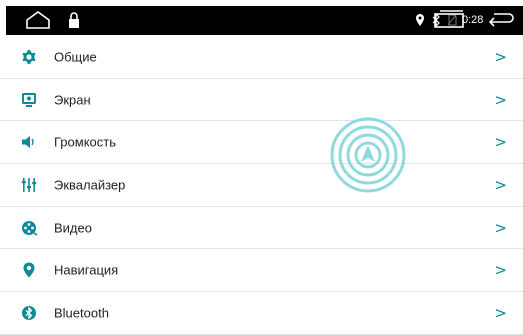 This screenshot has width=523, height=335. I want to click on location-status-icon, so click(420, 20).